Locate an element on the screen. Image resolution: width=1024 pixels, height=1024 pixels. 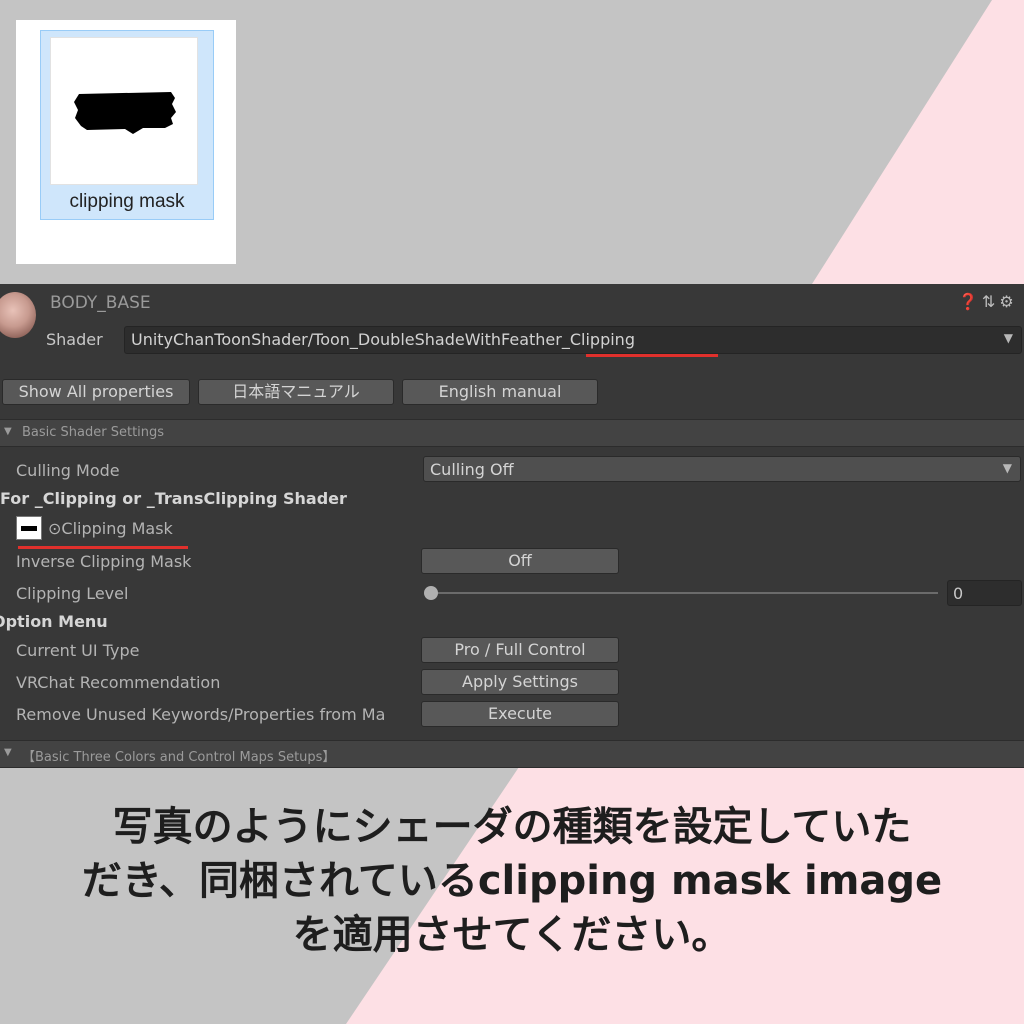
culling-mode-value: Culling Off is located at coordinates (472, 469).